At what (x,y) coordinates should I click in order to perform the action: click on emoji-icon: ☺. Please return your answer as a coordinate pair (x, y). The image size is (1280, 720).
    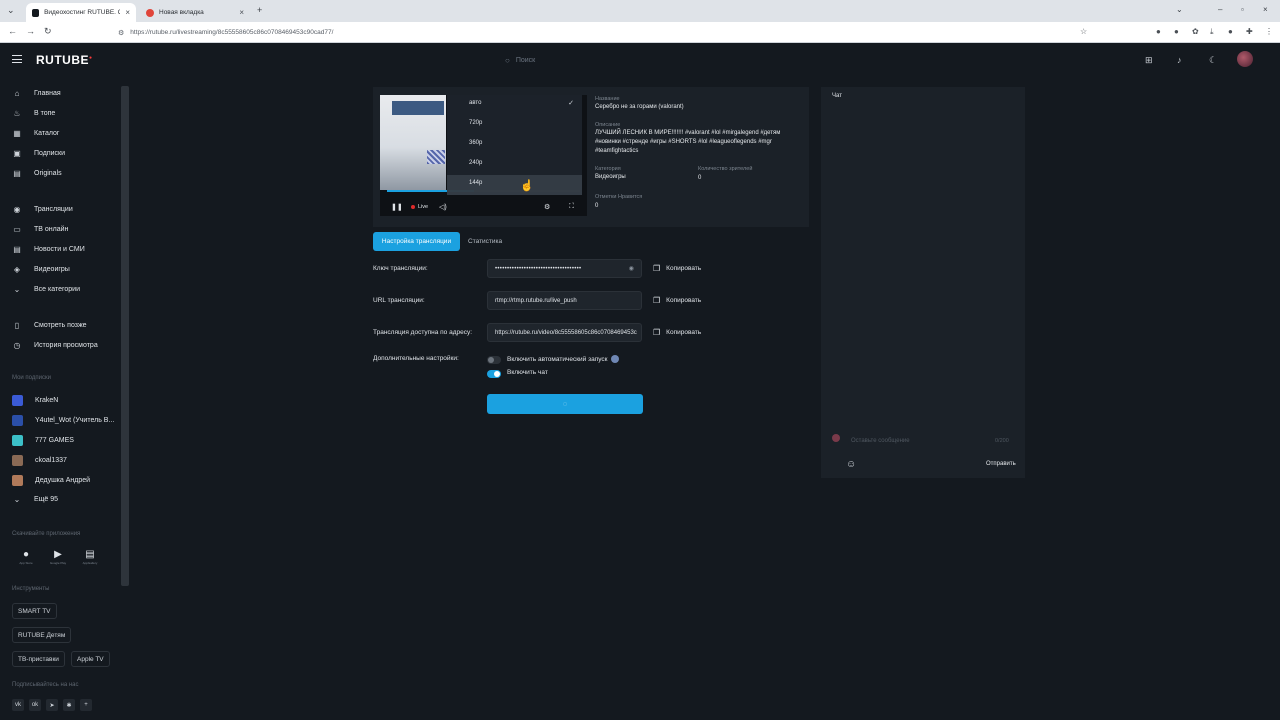
    Looking at the image, I should click on (851, 464).